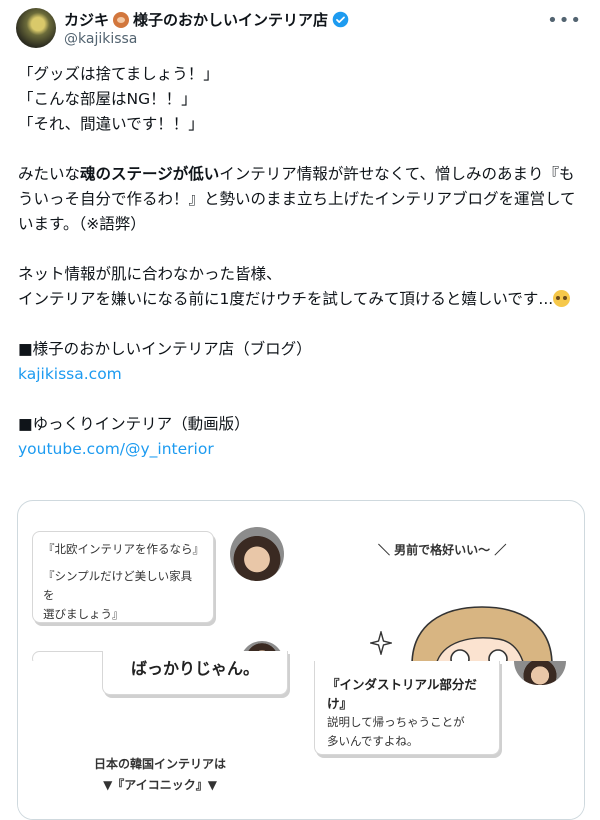 This screenshot has height=820, width=600. What do you see at coordinates (87, 20) in the screenshot?
I see `author-name-prefix: カジキ` at bounding box center [87, 20].